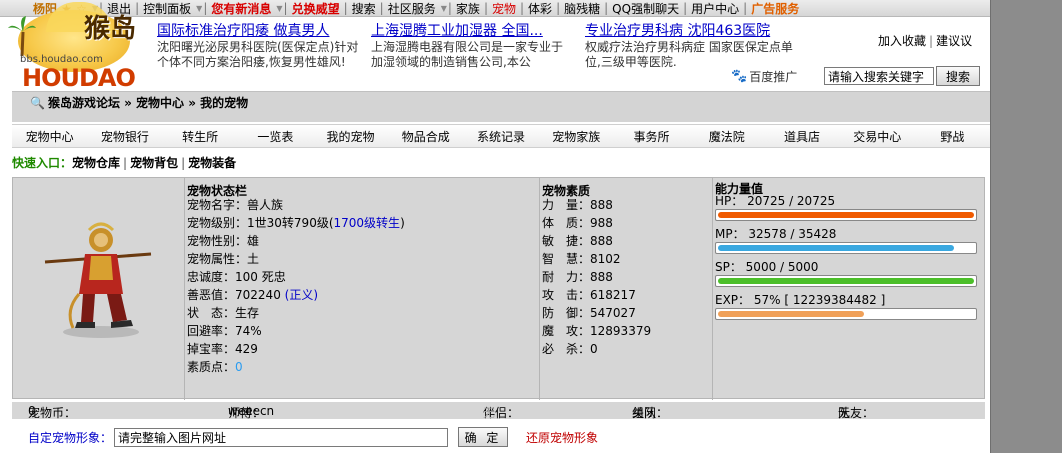 Image resolution: width=1062 pixels, height=453 pixels. What do you see at coordinates (726, 136) in the screenshot?
I see `menu-item: 魔法院` at bounding box center [726, 136].